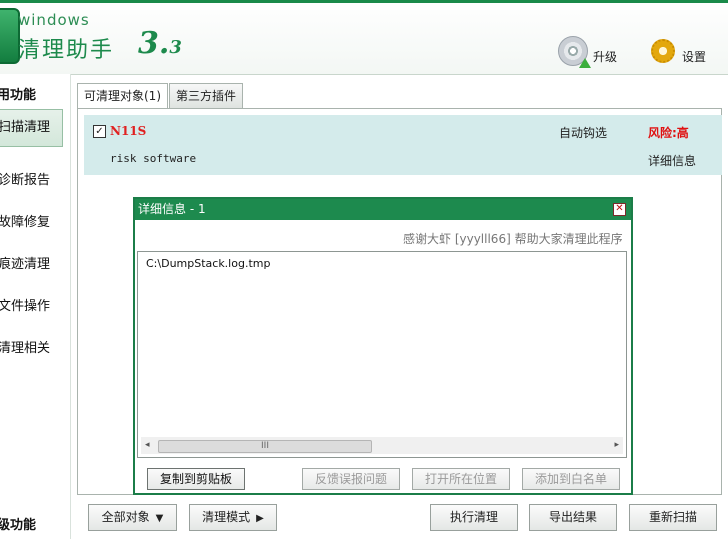 This screenshot has height=539, width=728. Describe the element at coordinates (226, 517) in the screenshot. I see `clean-mode-label: 清理模式` at that location.